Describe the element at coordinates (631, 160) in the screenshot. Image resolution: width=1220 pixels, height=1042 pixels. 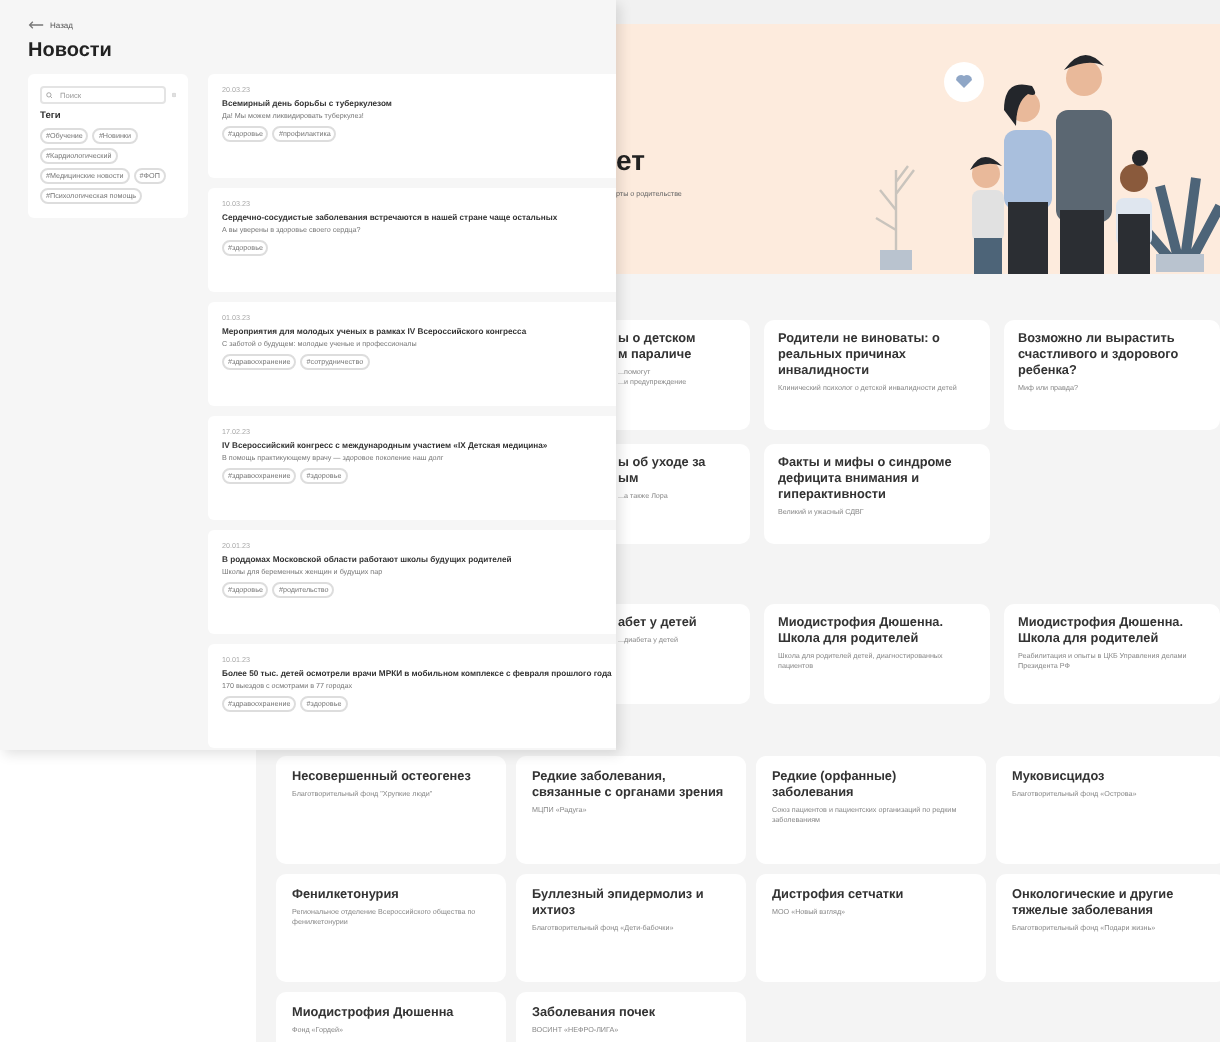
I see `hero-title: ет` at that location.